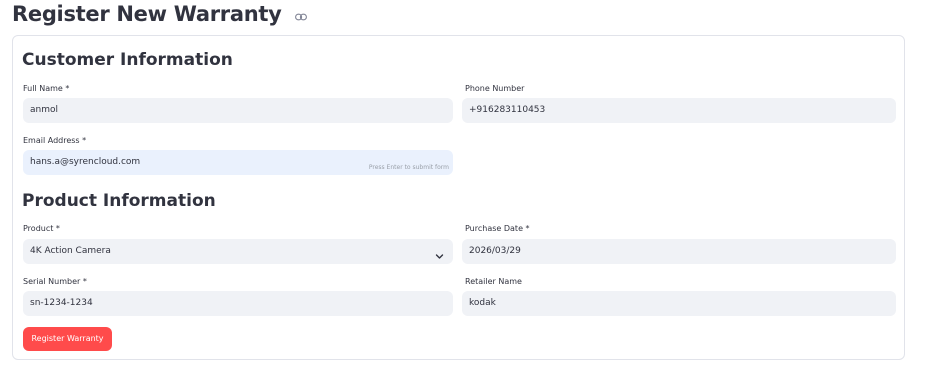 The height and width of the screenshot is (371, 926). What do you see at coordinates (493, 281) in the screenshot?
I see `retailer-name-label: Retailer Name` at bounding box center [493, 281].